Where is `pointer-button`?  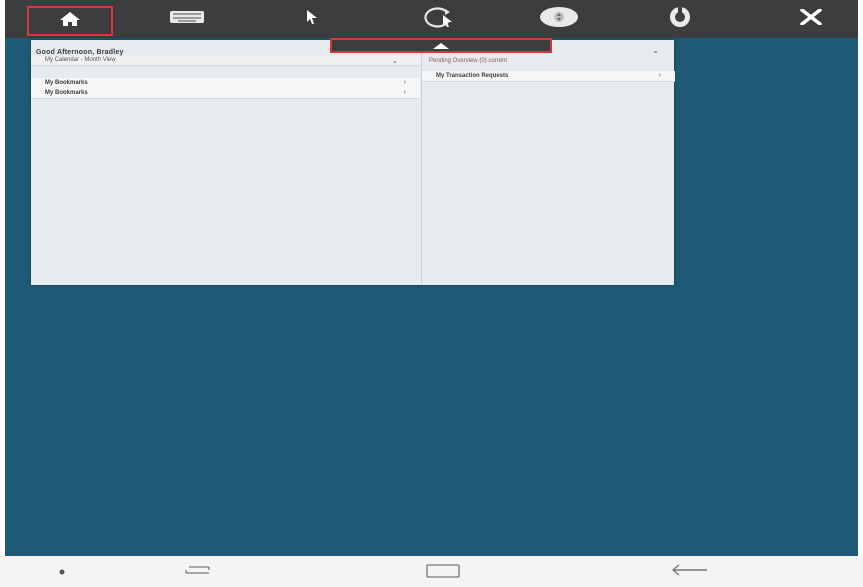
pointer-button is located at coordinates (312, 19).